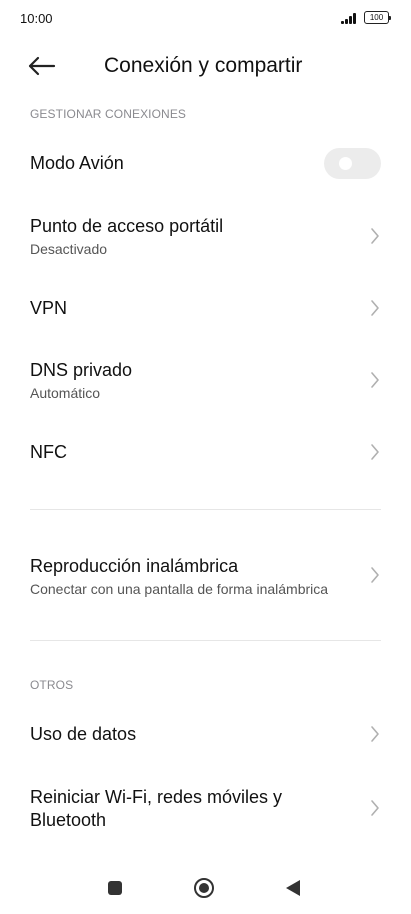 This screenshot has width=411, height=914. I want to click on signal-icon, so click(351, 18).